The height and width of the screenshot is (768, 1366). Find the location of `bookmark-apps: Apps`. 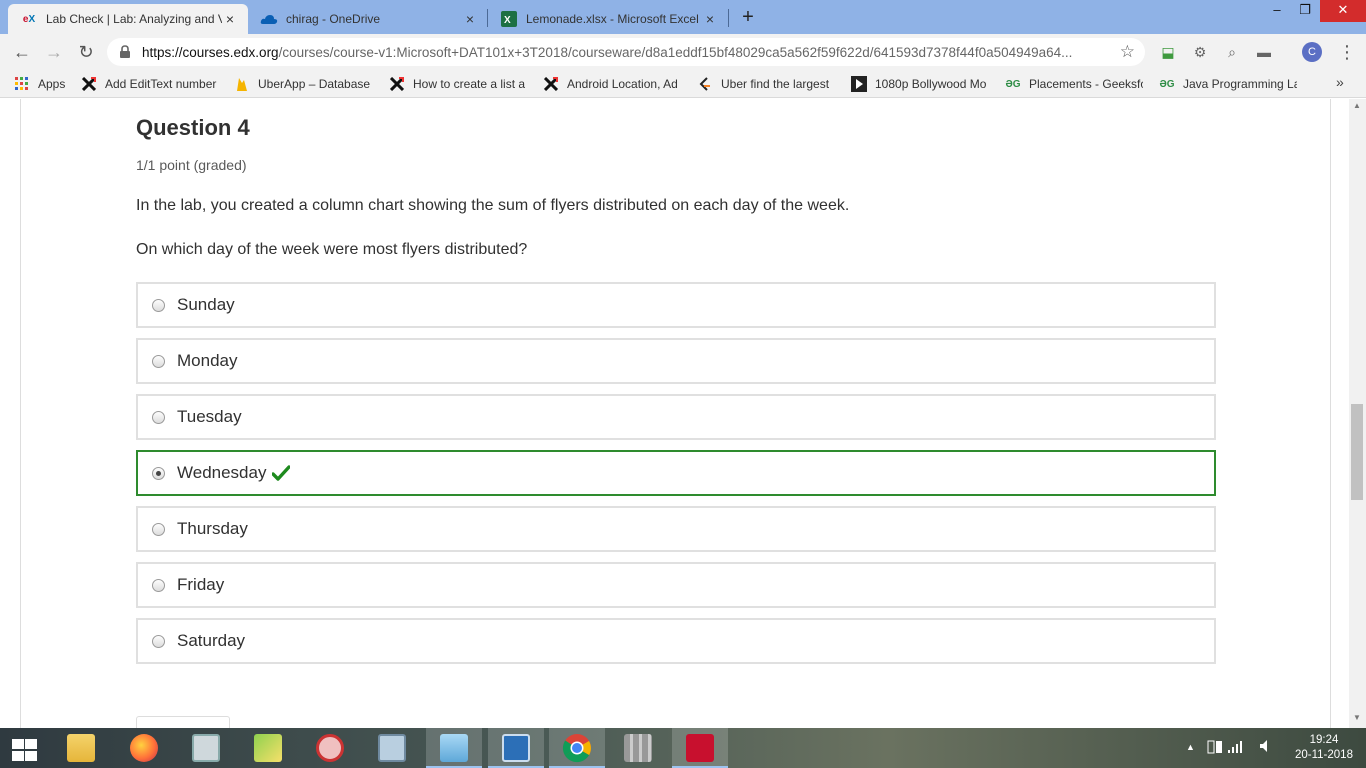

bookmark-apps: Apps is located at coordinates (44, 84).